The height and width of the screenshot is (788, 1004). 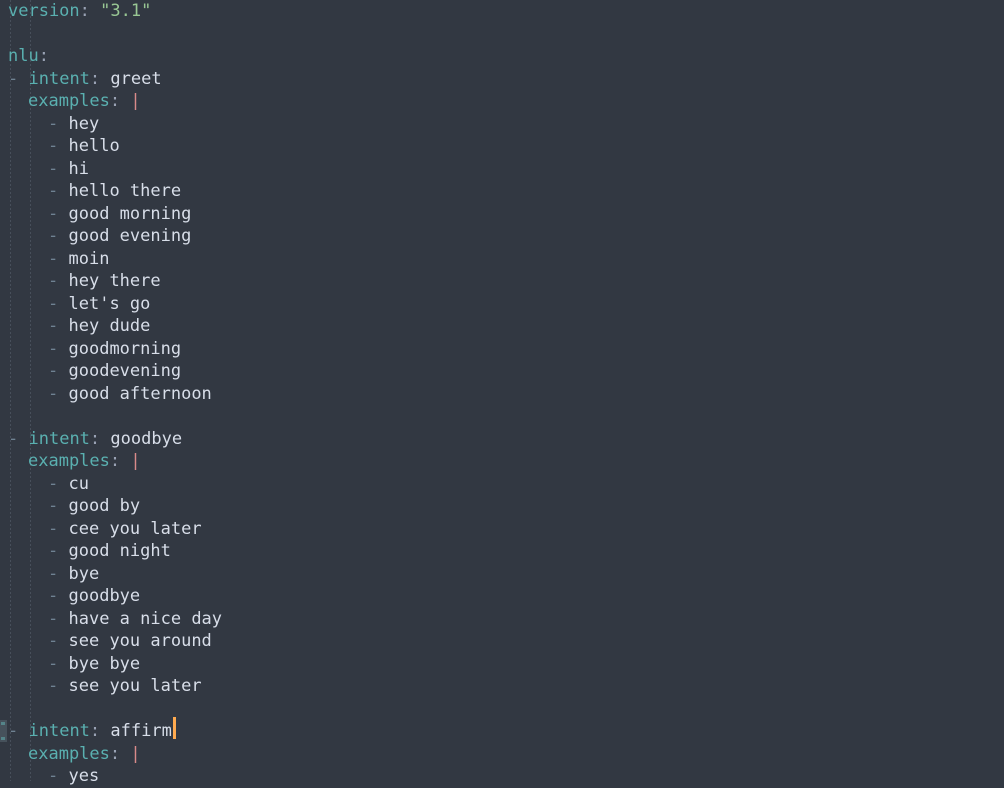 What do you see at coordinates (111, 349) in the screenshot?
I see `code-line: - goodmorning` at bounding box center [111, 349].